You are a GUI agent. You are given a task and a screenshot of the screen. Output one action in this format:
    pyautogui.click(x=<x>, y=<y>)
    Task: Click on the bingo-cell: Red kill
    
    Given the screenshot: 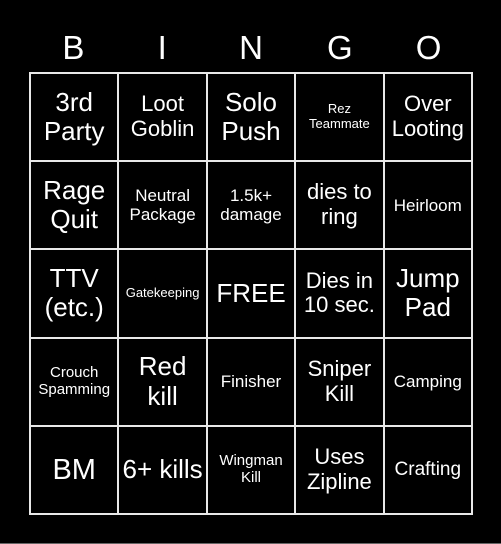 What is the action you would take?
    pyautogui.click(x=162, y=381)
    